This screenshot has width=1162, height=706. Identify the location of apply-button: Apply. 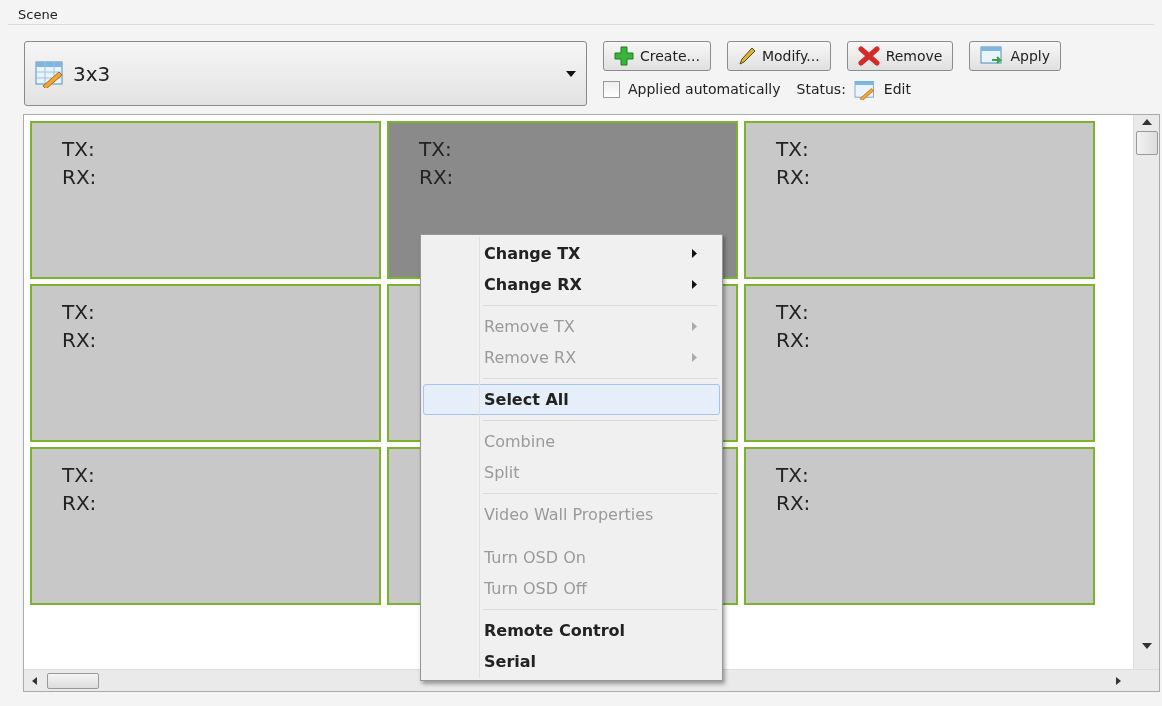
(1015, 56).